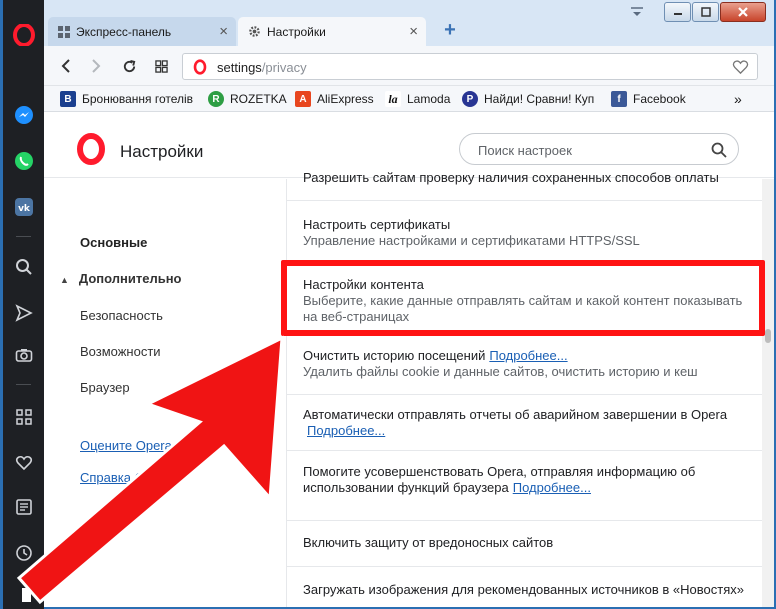 This screenshot has height=609, width=776. I want to click on nav-features: Возможности, so click(120, 351).